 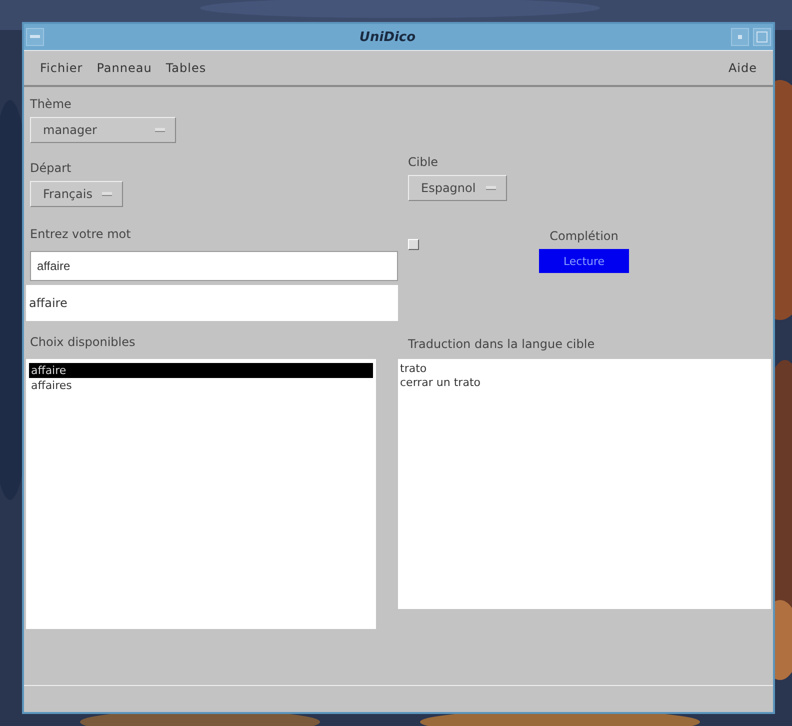 What do you see at coordinates (61, 68) in the screenshot?
I see `menu-item: Fichier` at bounding box center [61, 68].